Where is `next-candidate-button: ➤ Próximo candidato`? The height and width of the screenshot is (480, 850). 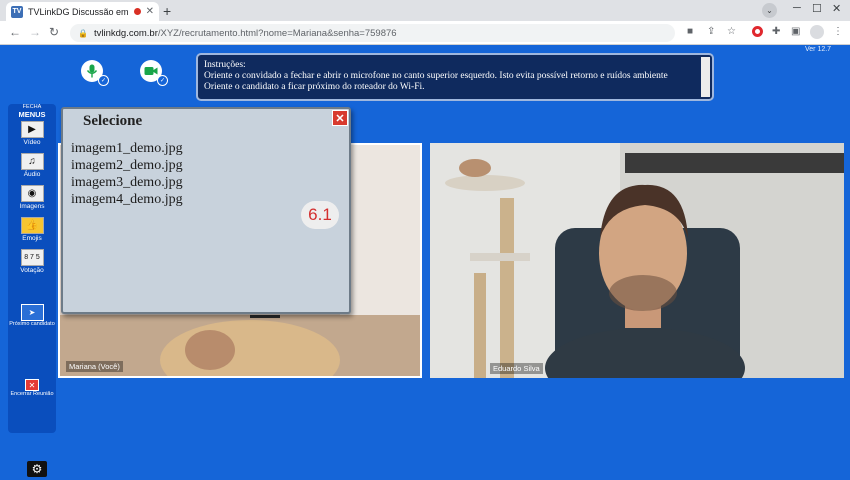 next-candidate-button: ➤ Próximo candidato is located at coordinates (32, 315).